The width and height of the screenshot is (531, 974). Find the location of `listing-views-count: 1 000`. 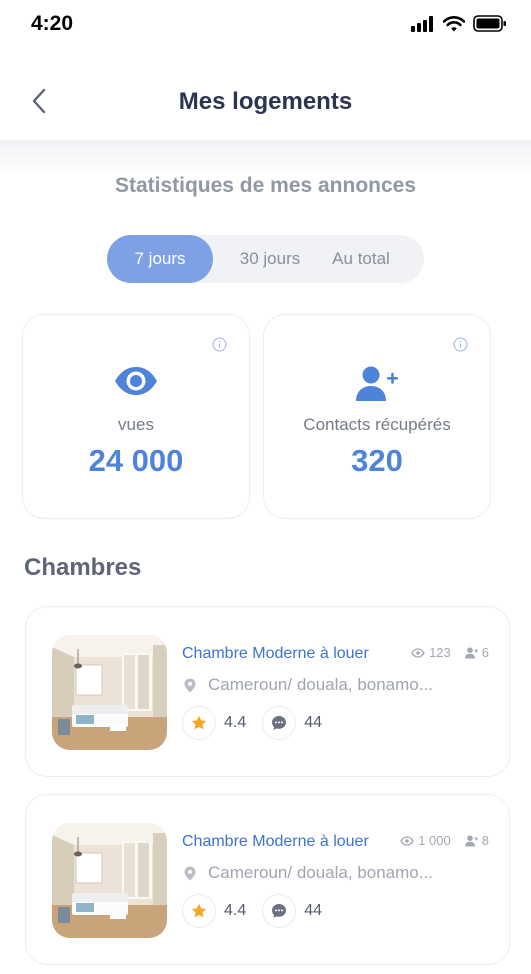

listing-views-count: 1 000 is located at coordinates (434, 840).